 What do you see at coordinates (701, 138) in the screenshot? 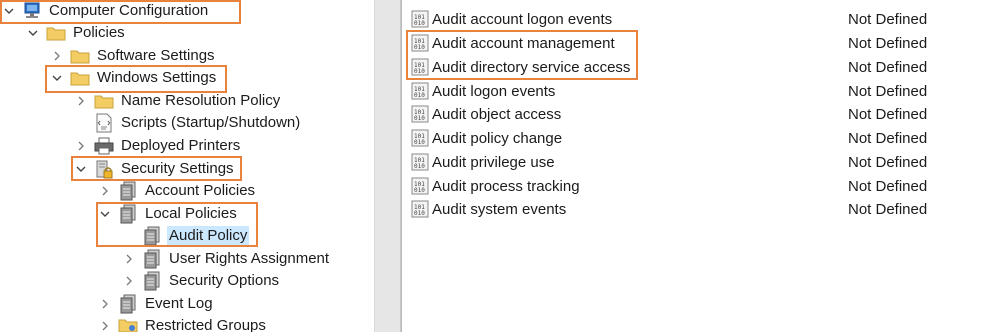
I see `list-item: 101 010 Audit policy change Not Defined` at bounding box center [701, 138].